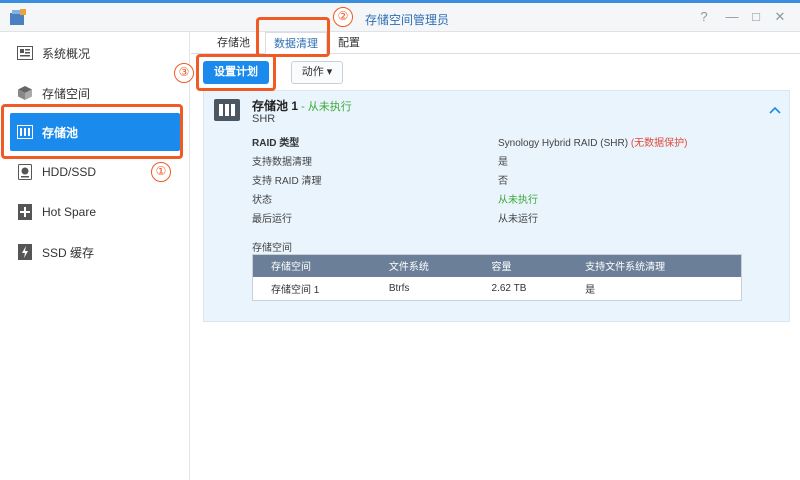 The width and height of the screenshot is (800, 480). Describe the element at coordinates (18, 17) in the screenshot. I see `storage-manager-app-icon` at that location.